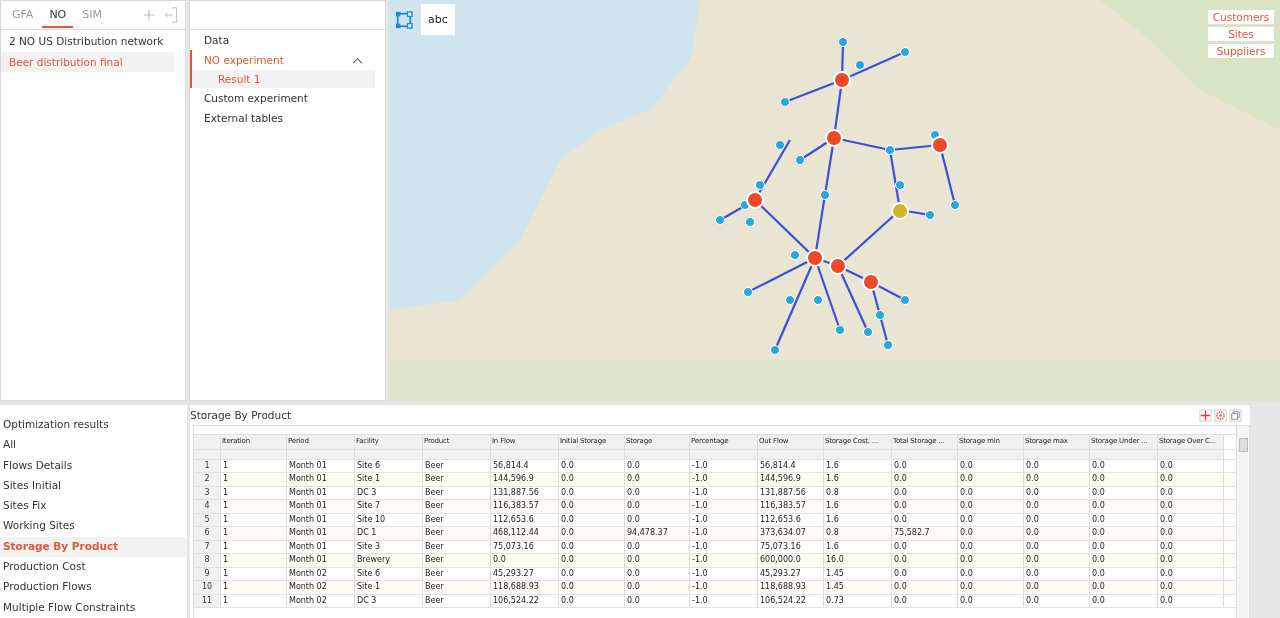 The height and width of the screenshot is (618, 1280). Describe the element at coordinates (357, 60) in the screenshot. I see `chevron-icon` at that location.